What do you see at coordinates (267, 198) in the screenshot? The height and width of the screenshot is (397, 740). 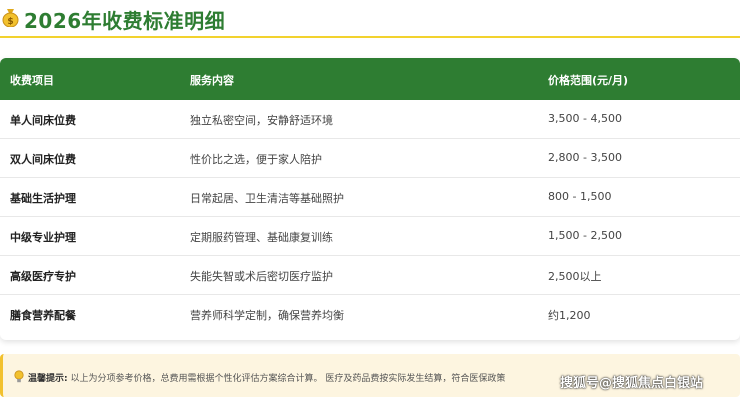 I see `cell-content: 日常起居、卫生清洁等基础照护` at bounding box center [267, 198].